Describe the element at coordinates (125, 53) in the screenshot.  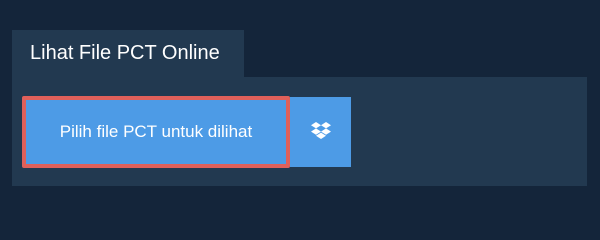
I see `tab-title: Lihat File PCT Online` at that location.